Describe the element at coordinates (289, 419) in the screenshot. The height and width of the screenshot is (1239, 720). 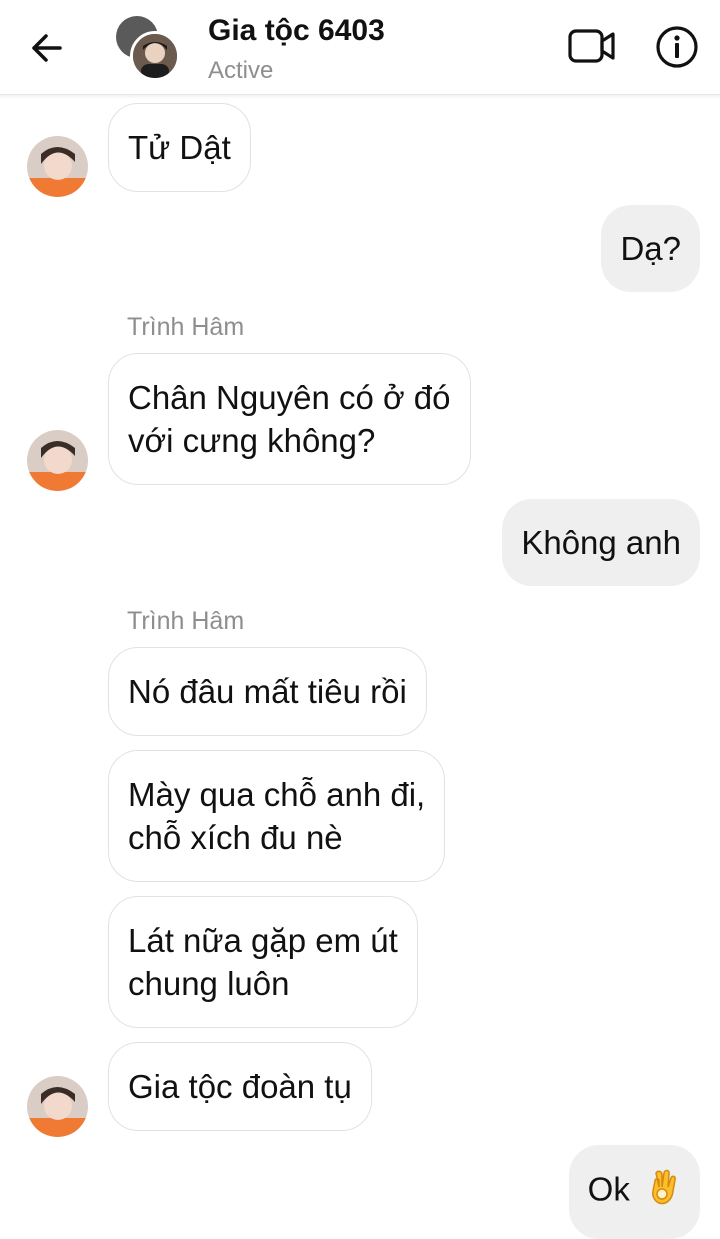
I see `message-bubble-incoming: Chân Nguyên có ở đó với cưng không?` at that location.